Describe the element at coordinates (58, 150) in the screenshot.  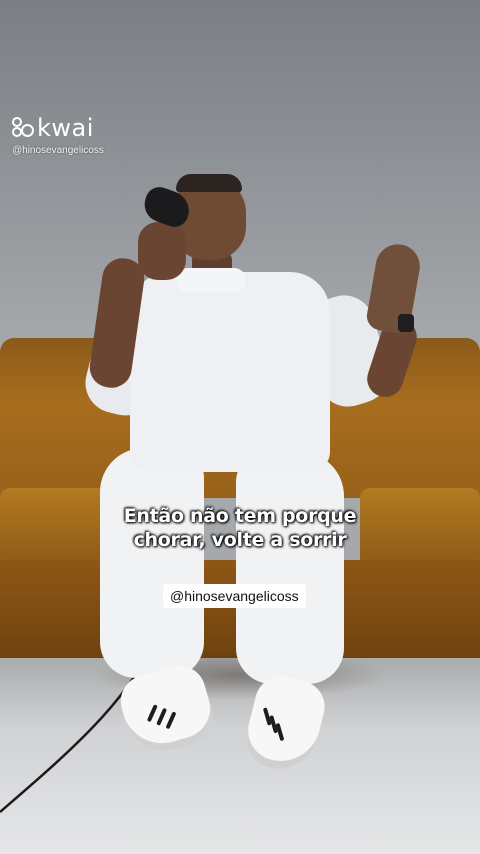
I see `watermark-handle: @hinosevangelicoss` at that location.